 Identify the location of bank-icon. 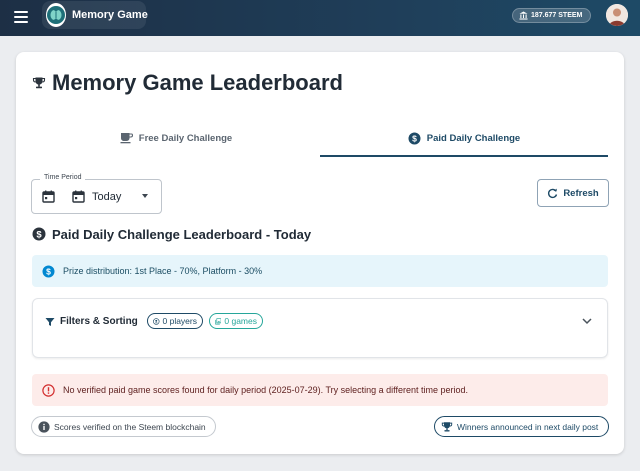
(523, 15).